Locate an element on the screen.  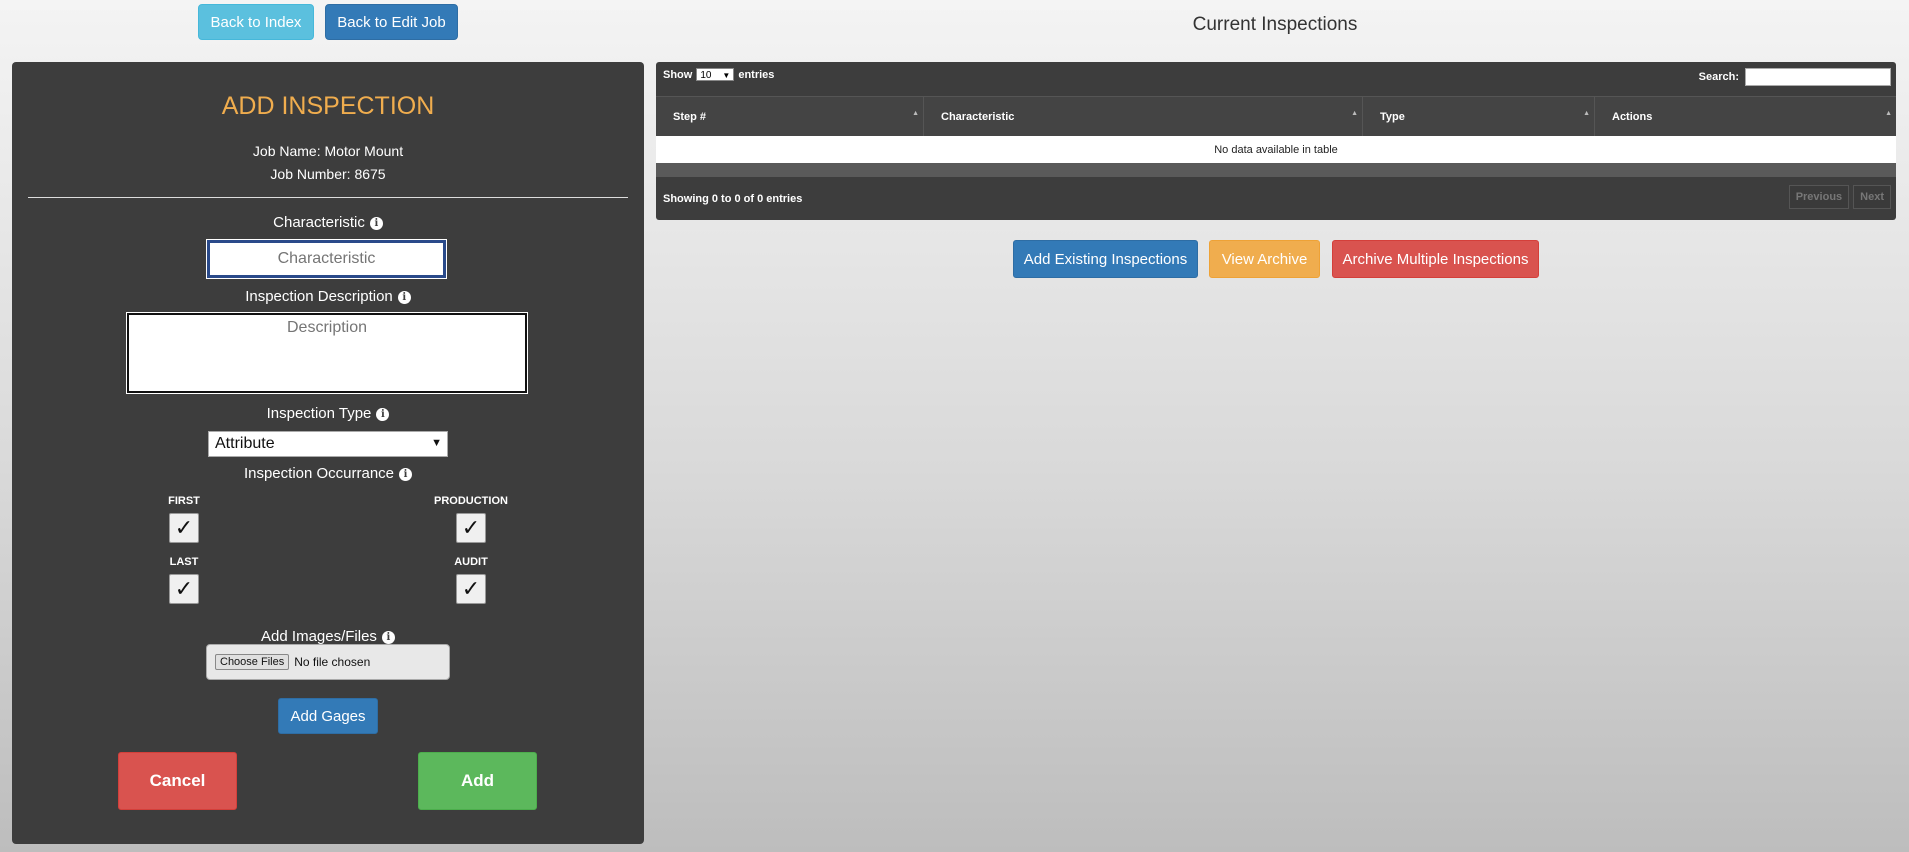
no-file-text: No file chosen is located at coordinates (332, 662).